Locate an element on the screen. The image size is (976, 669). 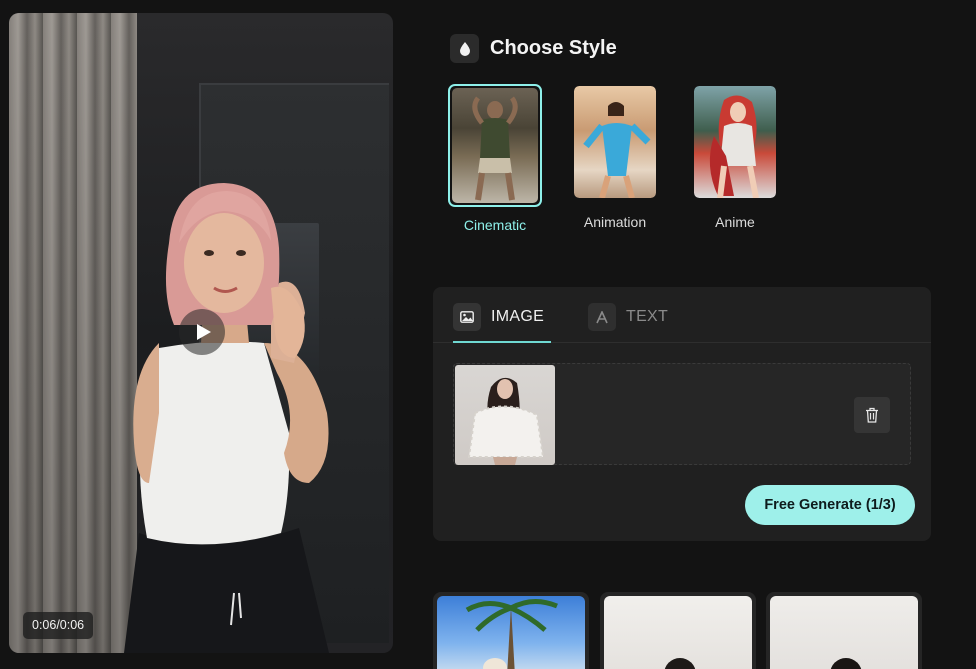
tab-text: TEXT is located at coordinates (628, 323).